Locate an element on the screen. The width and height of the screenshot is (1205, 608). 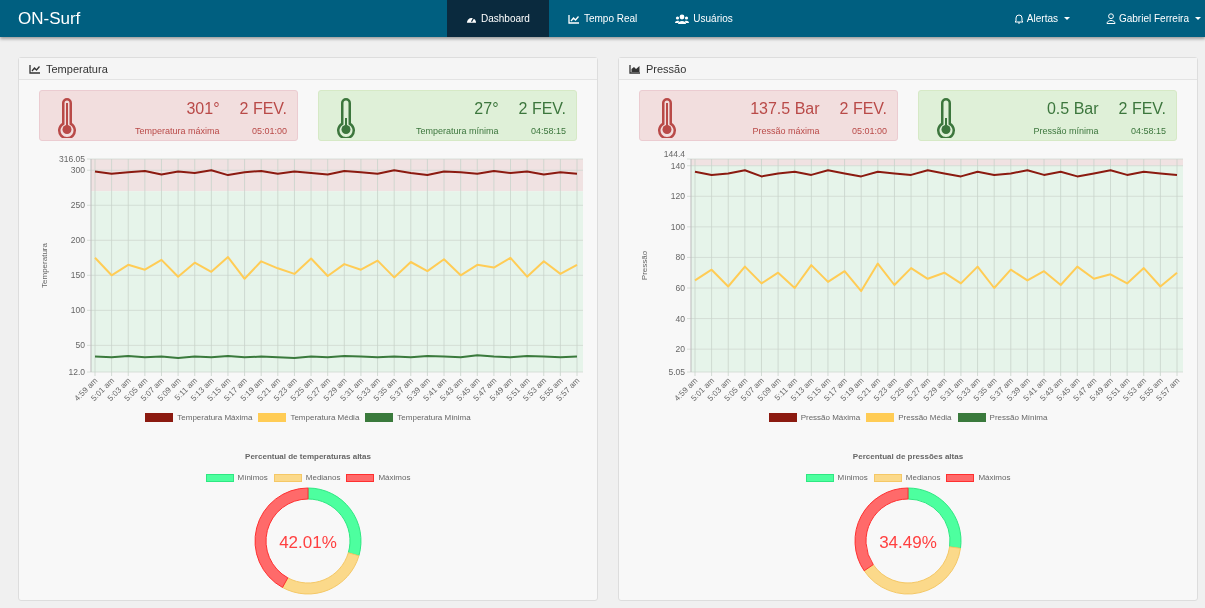
user-icon is located at coordinates (1110, 18).